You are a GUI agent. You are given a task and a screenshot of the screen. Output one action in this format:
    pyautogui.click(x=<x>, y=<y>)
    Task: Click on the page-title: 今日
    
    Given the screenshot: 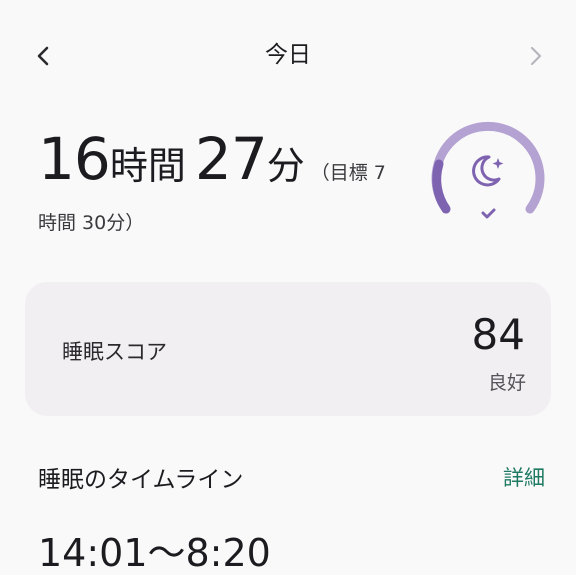 What is the action you would take?
    pyautogui.click(x=288, y=55)
    